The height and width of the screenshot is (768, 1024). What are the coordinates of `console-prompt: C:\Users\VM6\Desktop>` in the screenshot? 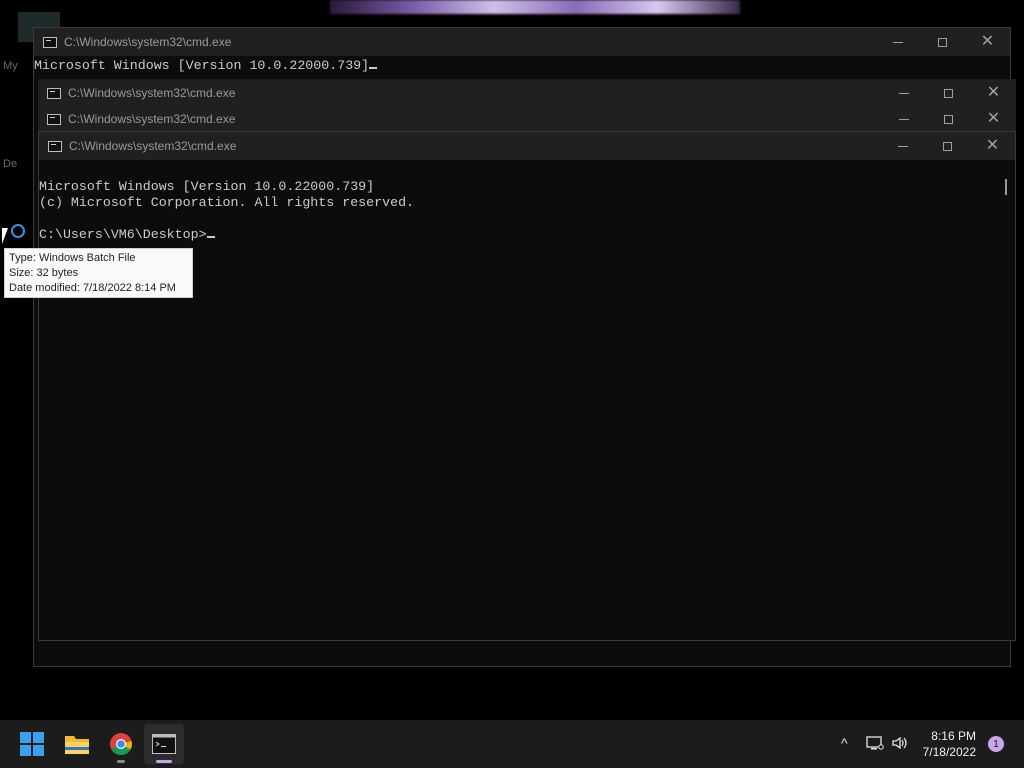 It's located at (123, 234).